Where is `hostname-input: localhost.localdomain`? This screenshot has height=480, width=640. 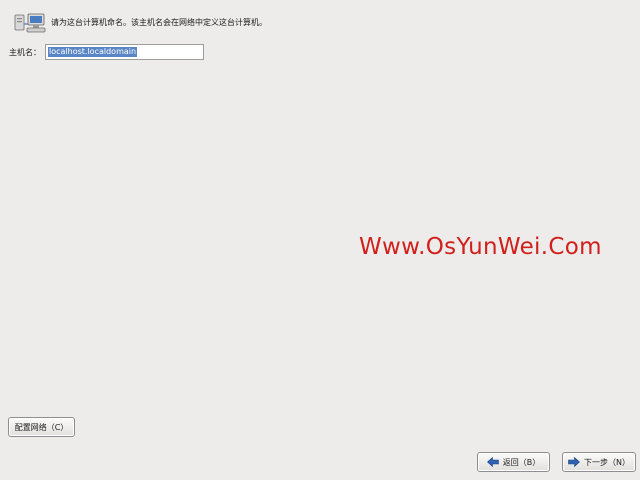
hostname-input: localhost.localdomain is located at coordinates (124, 52).